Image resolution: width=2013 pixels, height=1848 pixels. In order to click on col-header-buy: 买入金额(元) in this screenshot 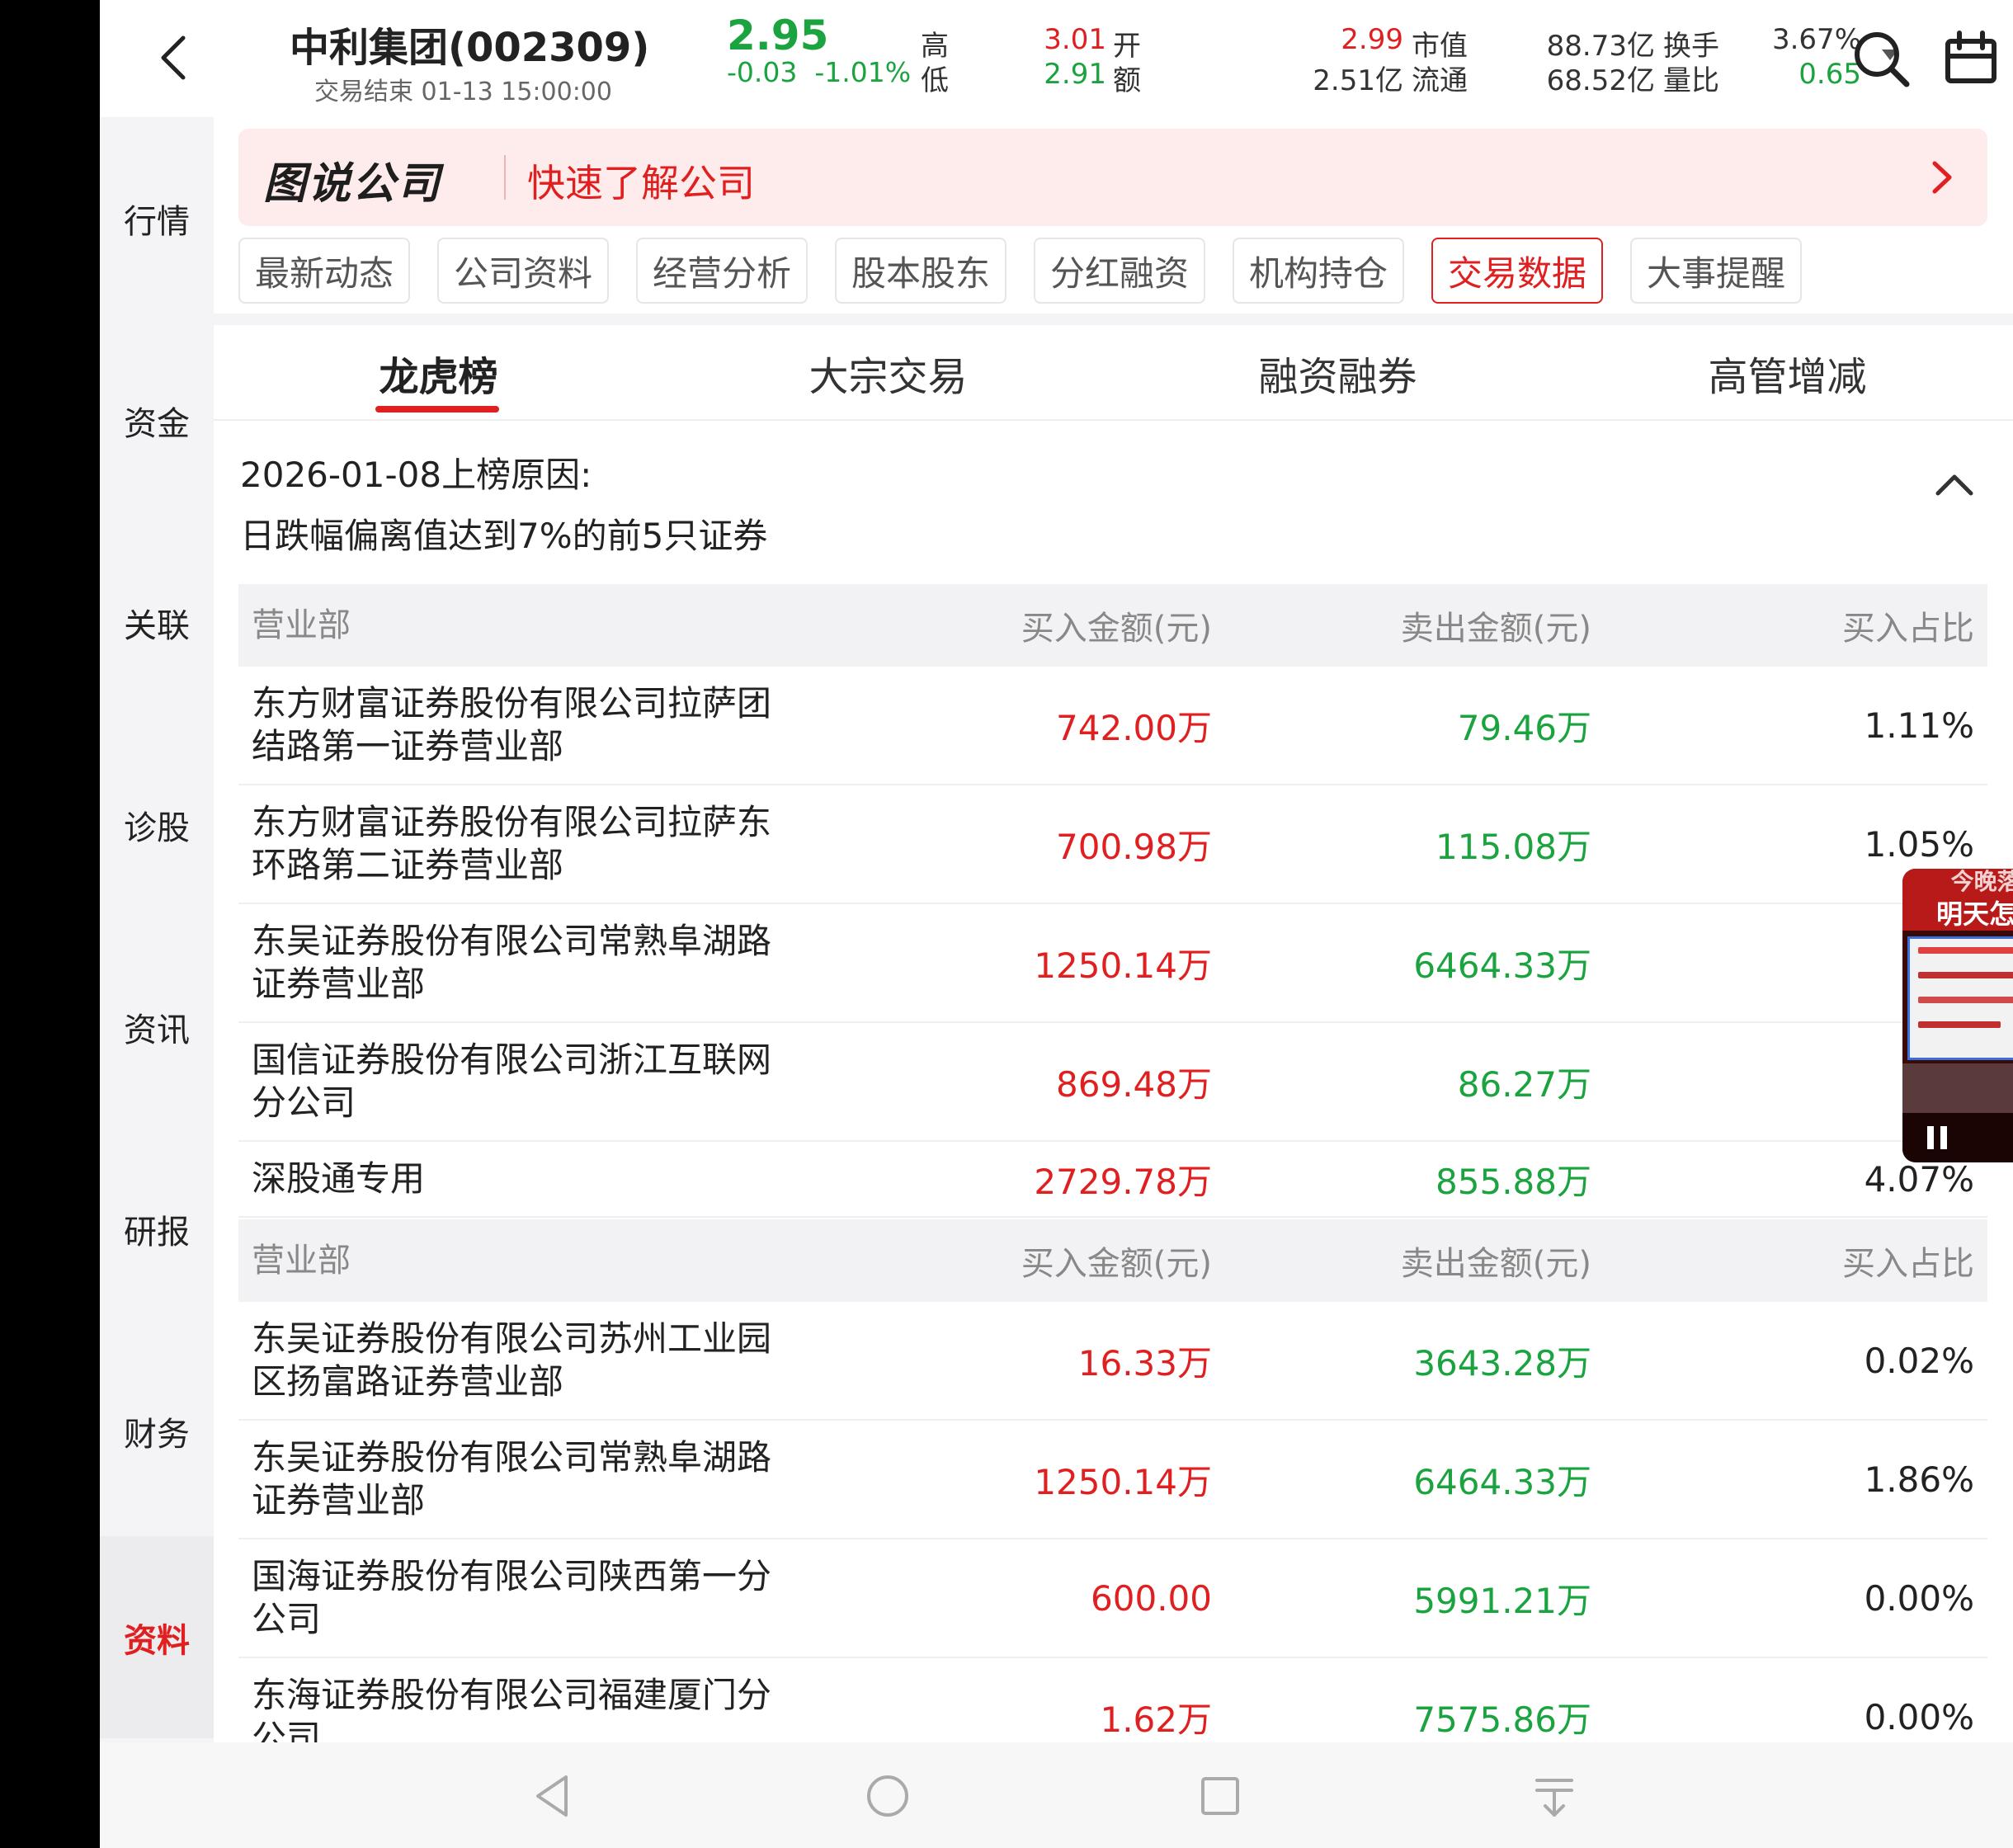, I will do `click(1116, 629)`.